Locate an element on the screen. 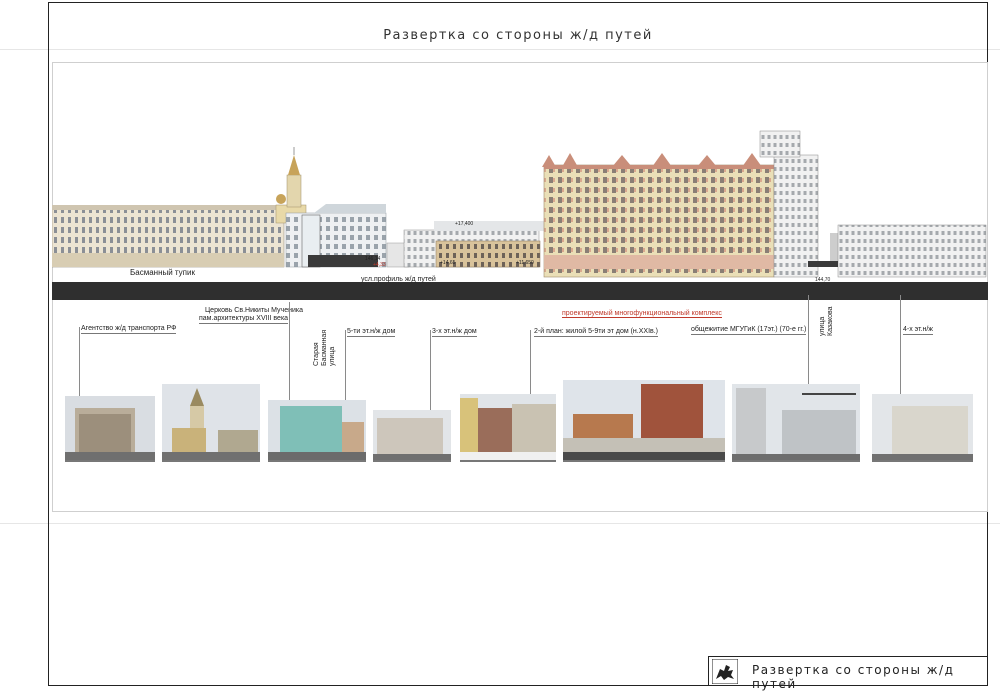 This screenshot has width=1000, height=698. label-house-5-storey: 5-ти эт.н/ж дом is located at coordinates (371, 332).